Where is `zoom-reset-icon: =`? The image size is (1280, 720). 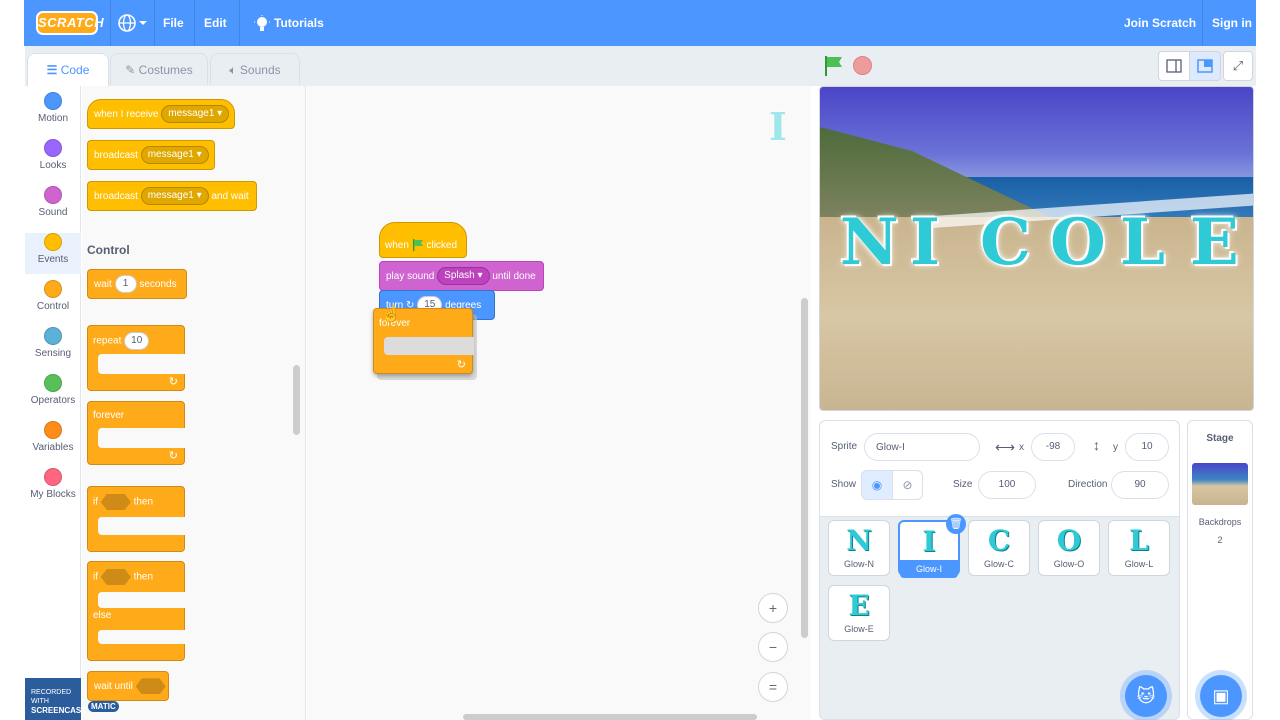
zoom-reset-icon: = is located at coordinates (773, 687).